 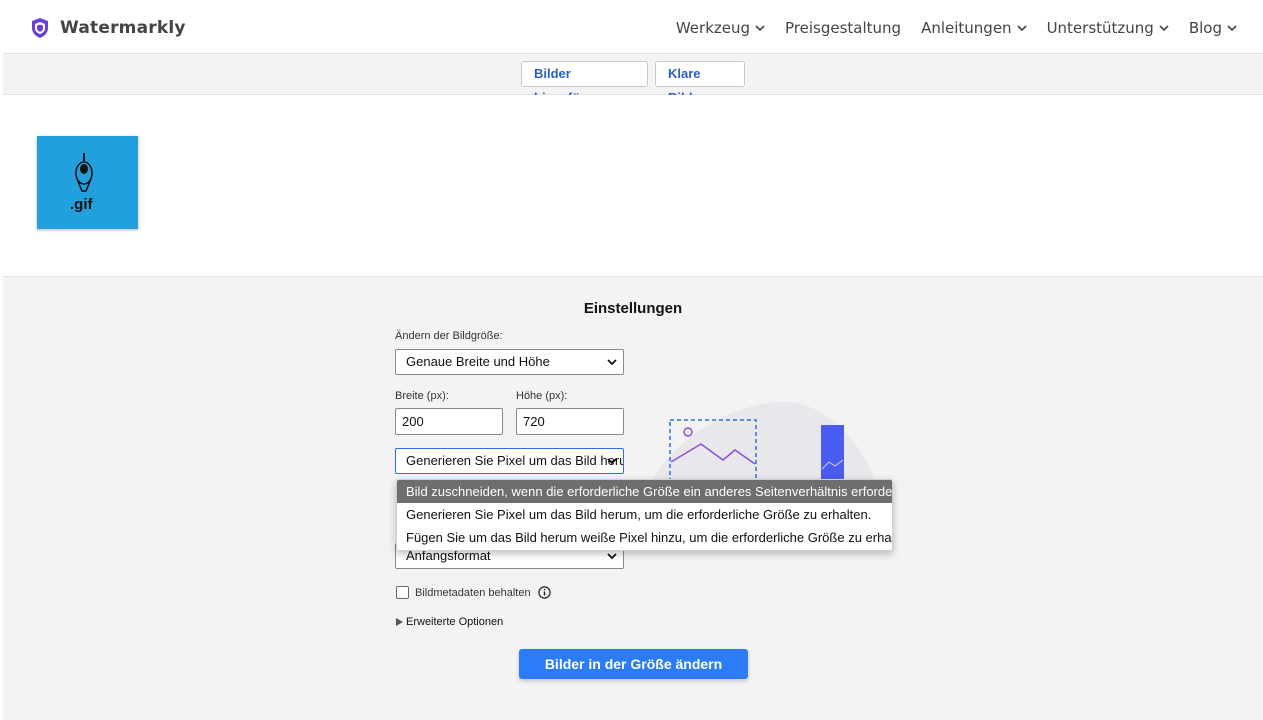 I want to click on height-label: Höhe (px):, so click(x=542, y=396).